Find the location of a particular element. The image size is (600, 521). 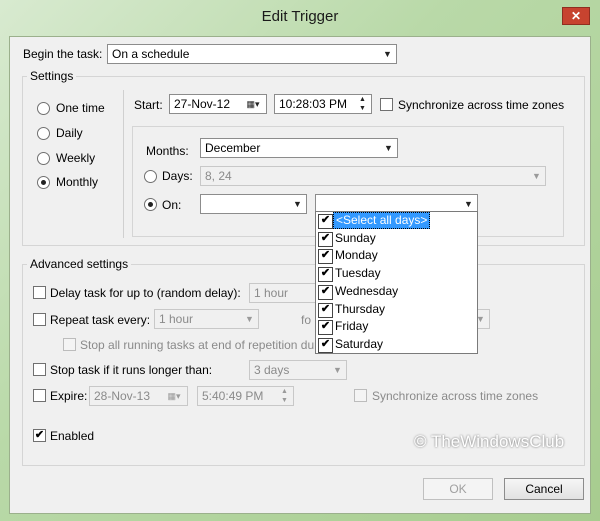

expire-date-picker: 28-Nov-13 ▦▾ is located at coordinates (138, 396).